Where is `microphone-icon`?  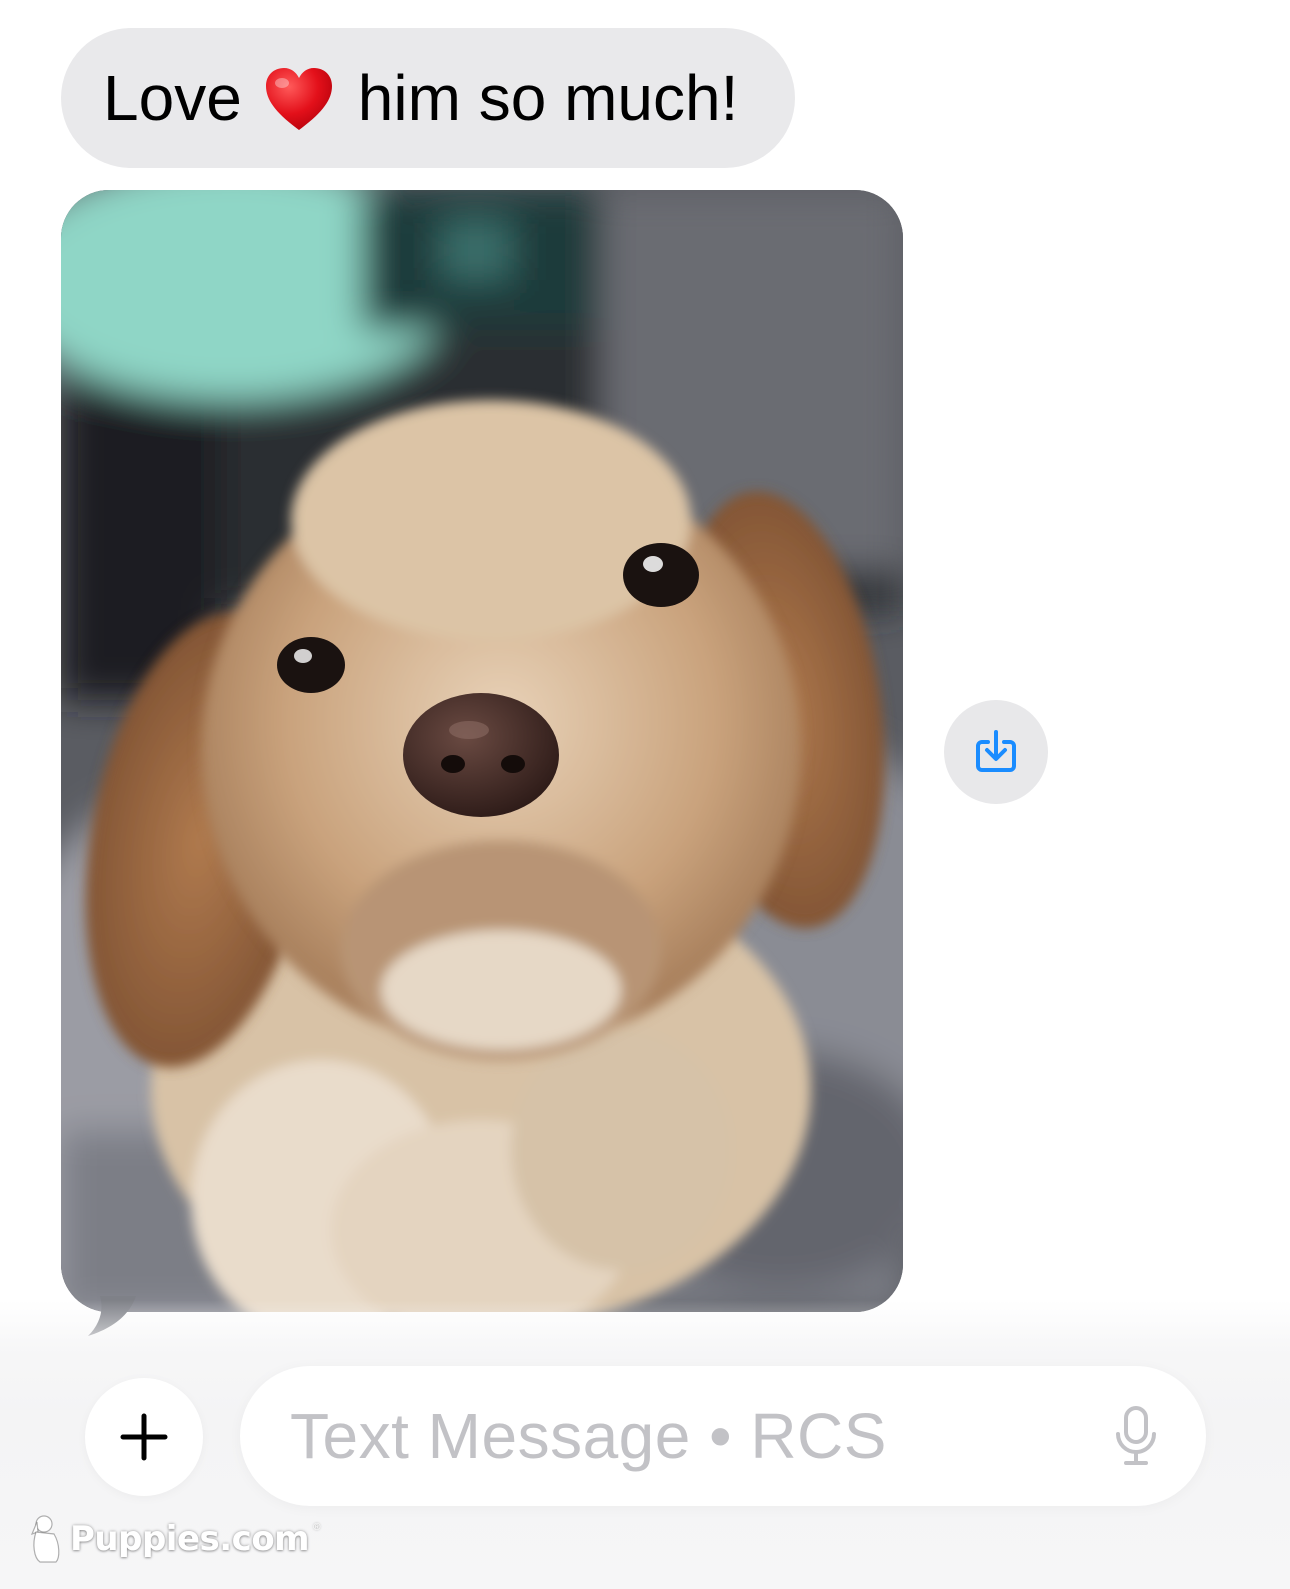
microphone-icon is located at coordinates (1136, 1435).